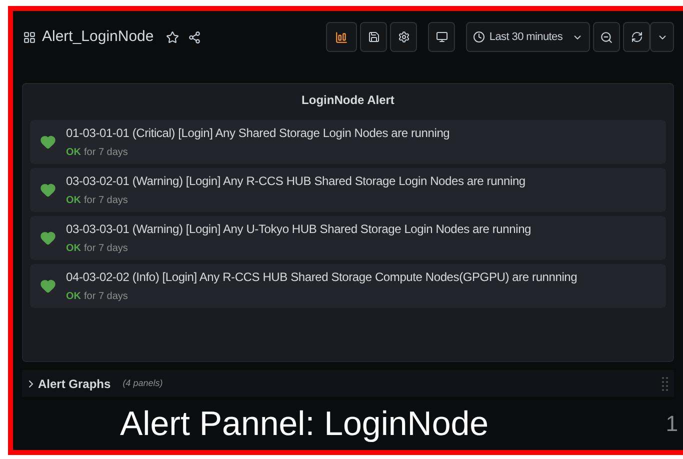 The image size is (683, 459). I want to click on monitor-icon, so click(442, 37).